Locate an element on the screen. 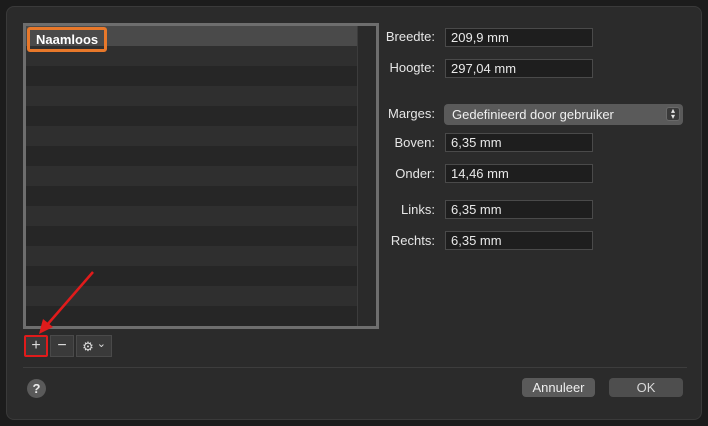 This screenshot has width=708, height=426. footer-divider is located at coordinates (355, 367).